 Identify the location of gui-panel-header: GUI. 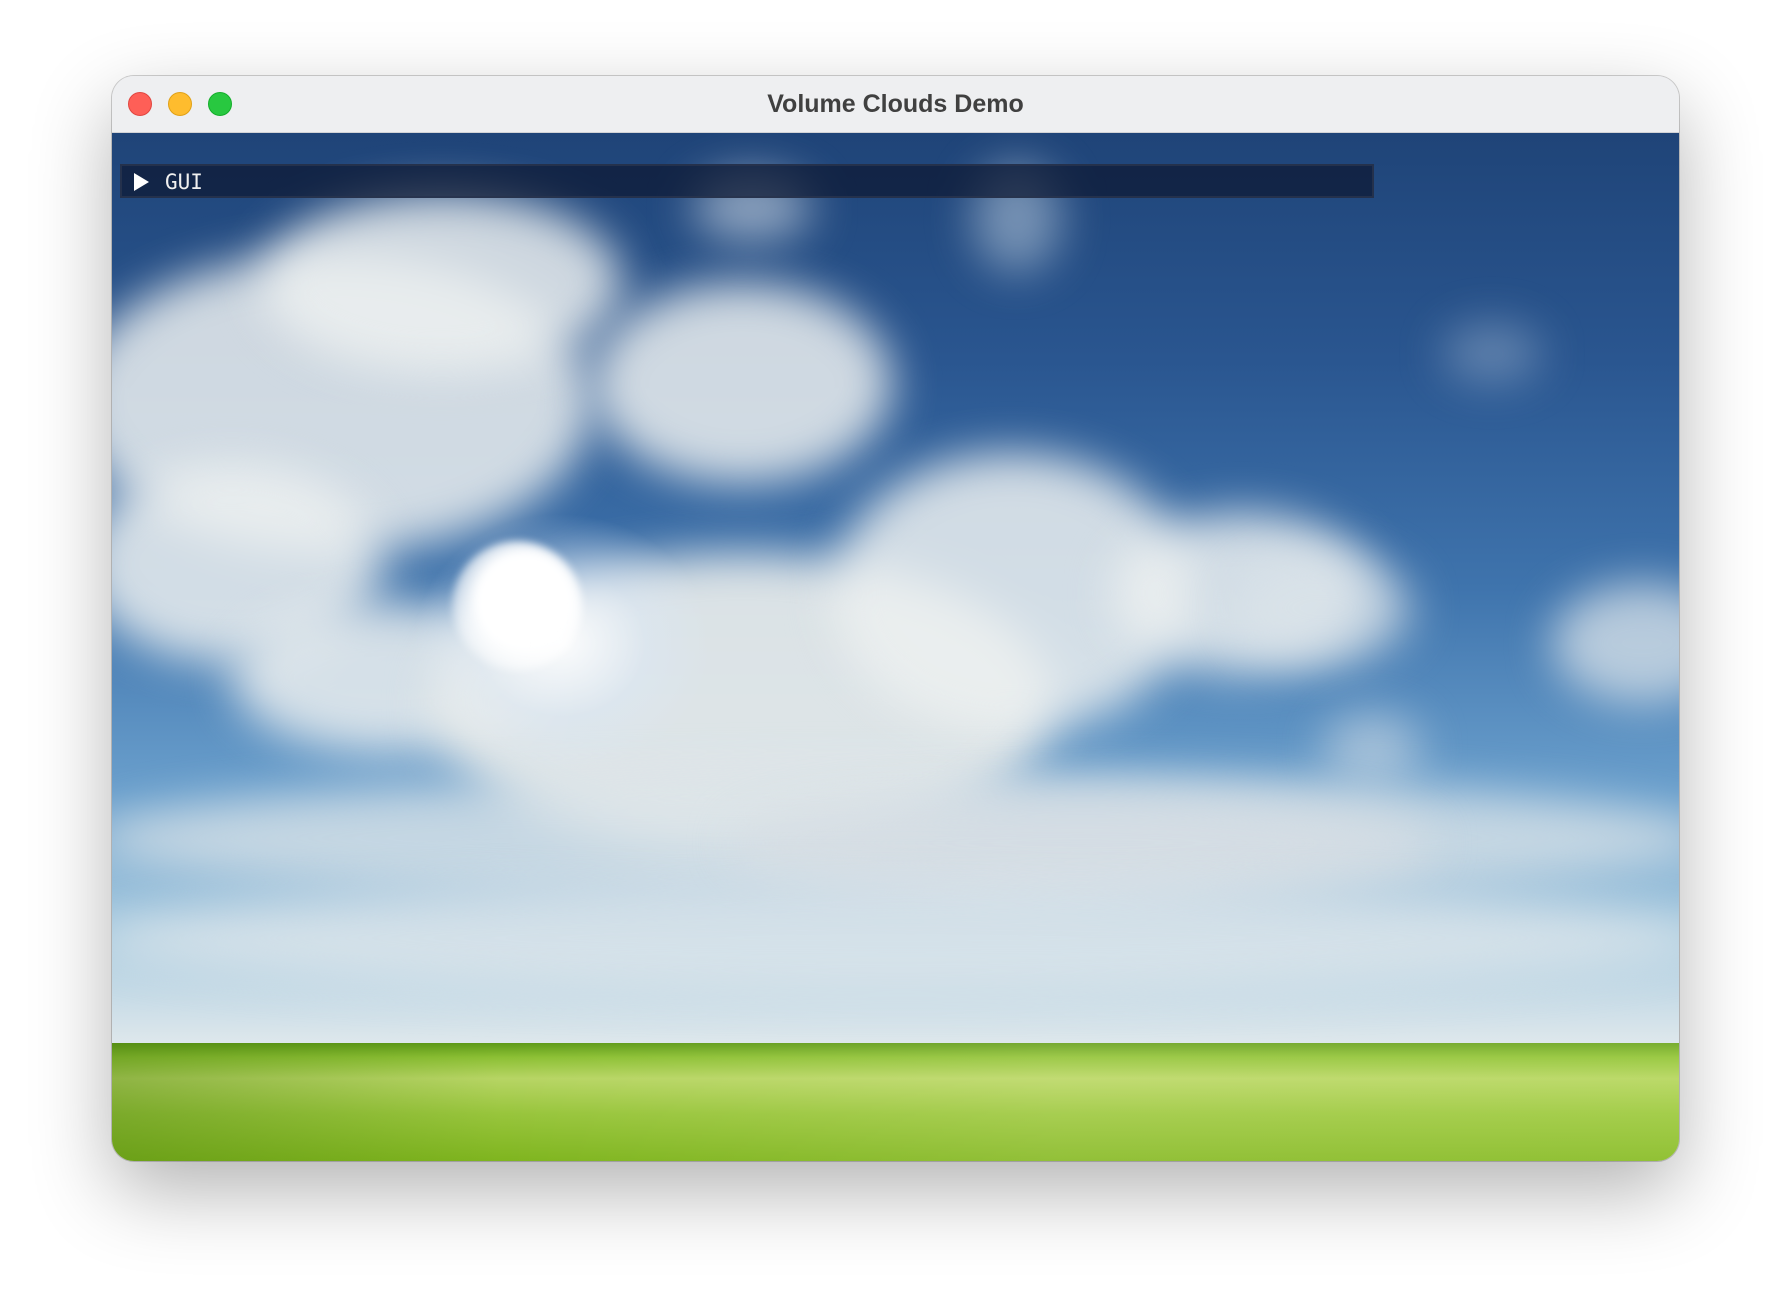
(747, 181).